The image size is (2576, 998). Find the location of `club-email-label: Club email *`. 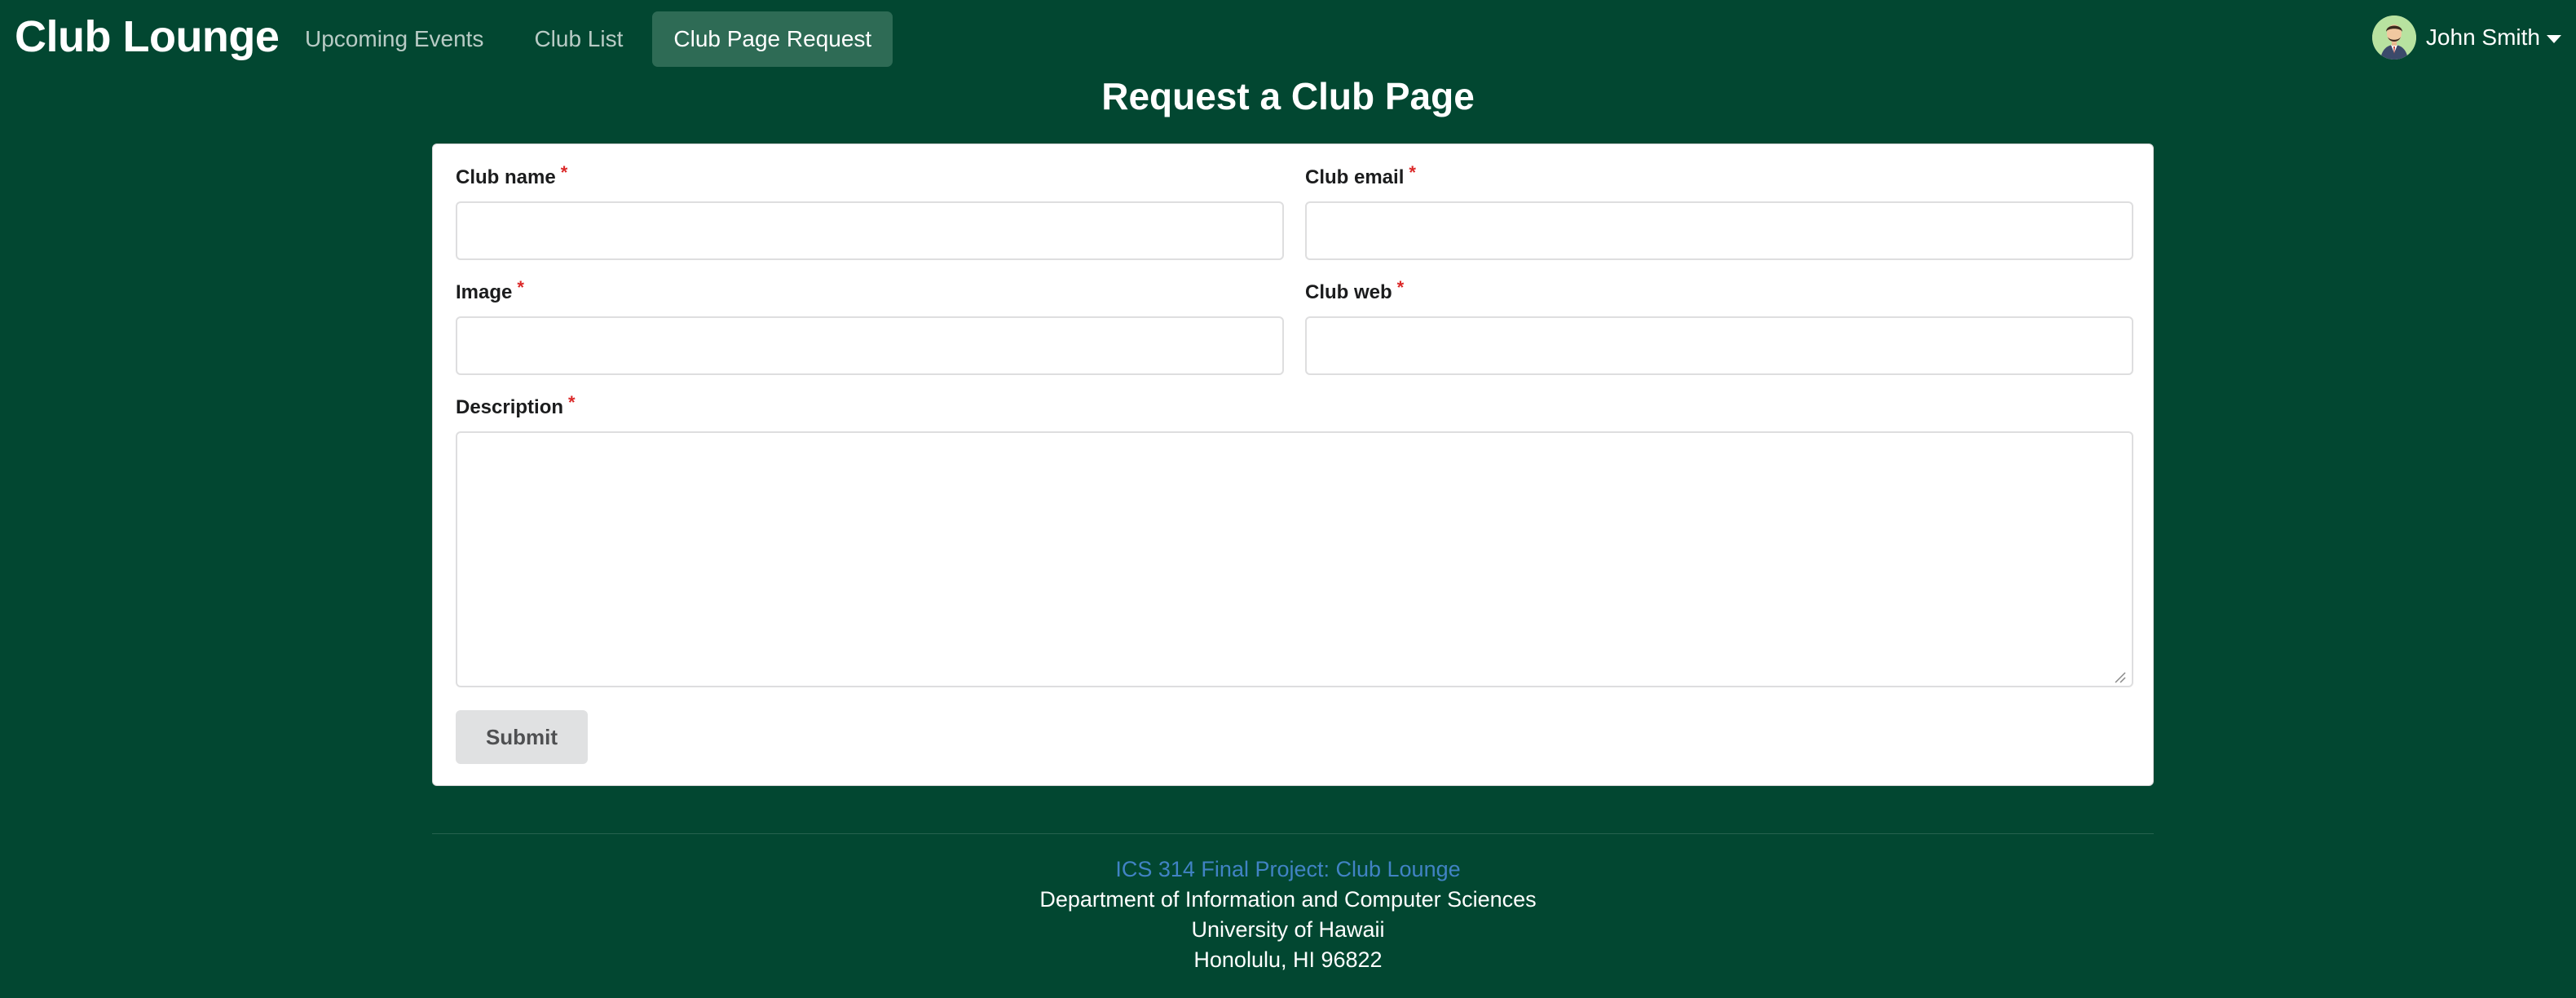

club-email-label: Club email * is located at coordinates (1360, 175).